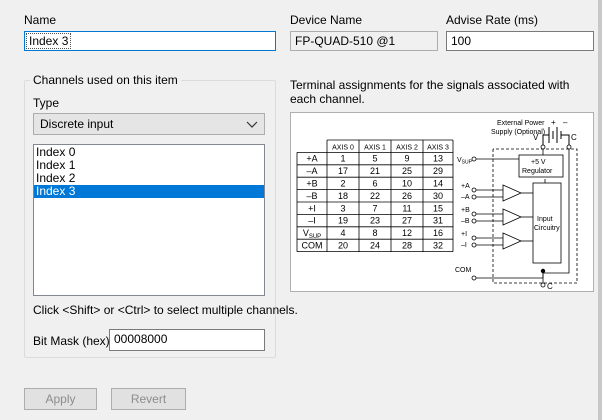 This screenshot has height=420, width=602. What do you see at coordinates (543, 271) in the screenshot?
I see `ground-node` at bounding box center [543, 271].